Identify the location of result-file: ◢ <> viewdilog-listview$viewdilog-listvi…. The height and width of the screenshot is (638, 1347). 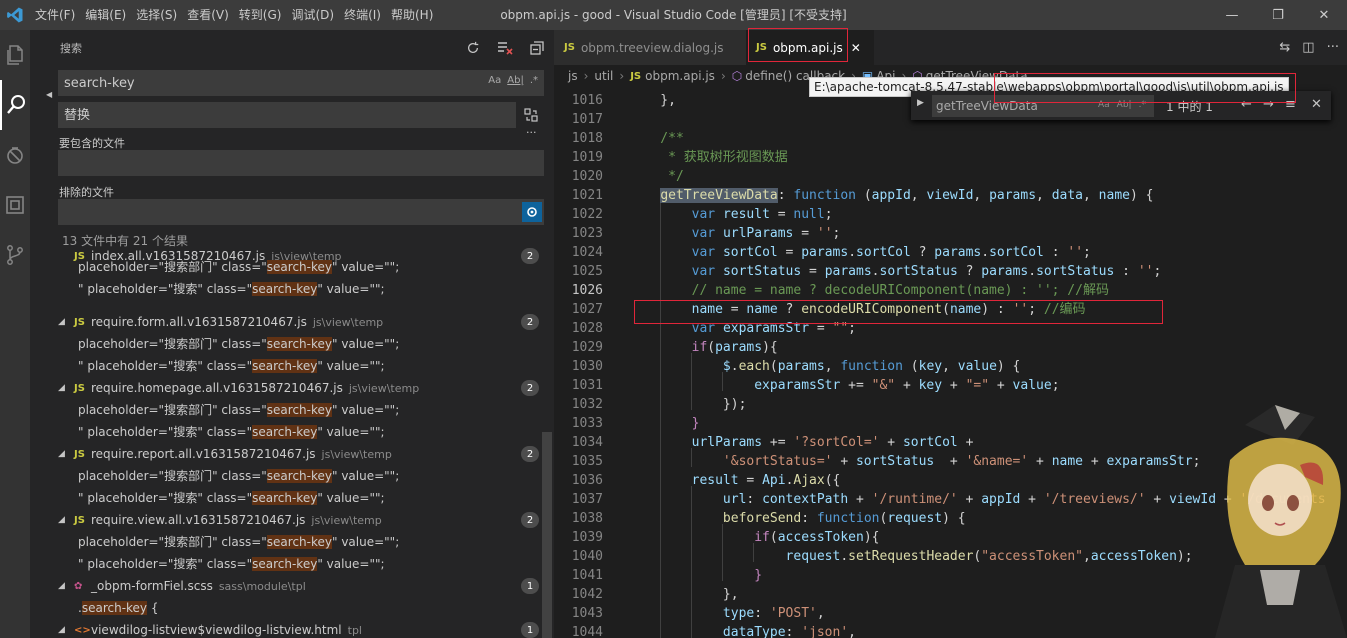
(286, 628).